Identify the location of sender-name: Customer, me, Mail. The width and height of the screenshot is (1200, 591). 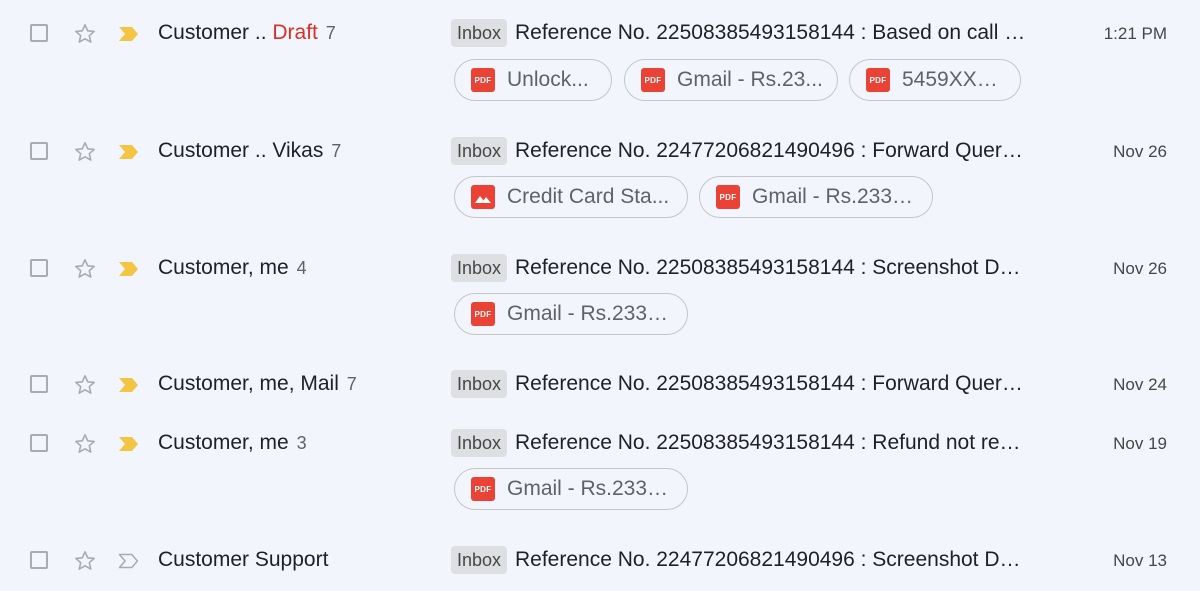
(248, 383).